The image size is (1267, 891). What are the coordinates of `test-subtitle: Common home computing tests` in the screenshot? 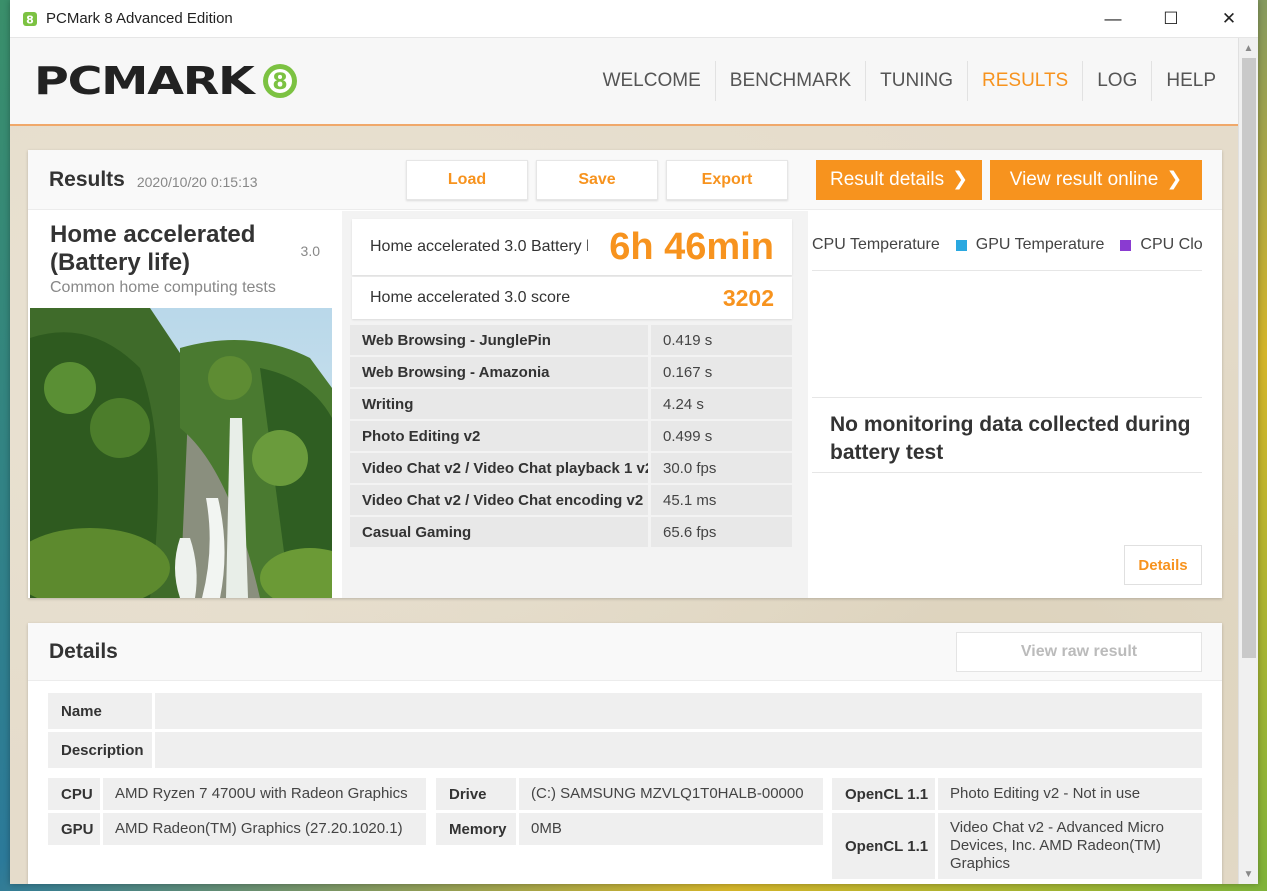 It's located at (163, 287).